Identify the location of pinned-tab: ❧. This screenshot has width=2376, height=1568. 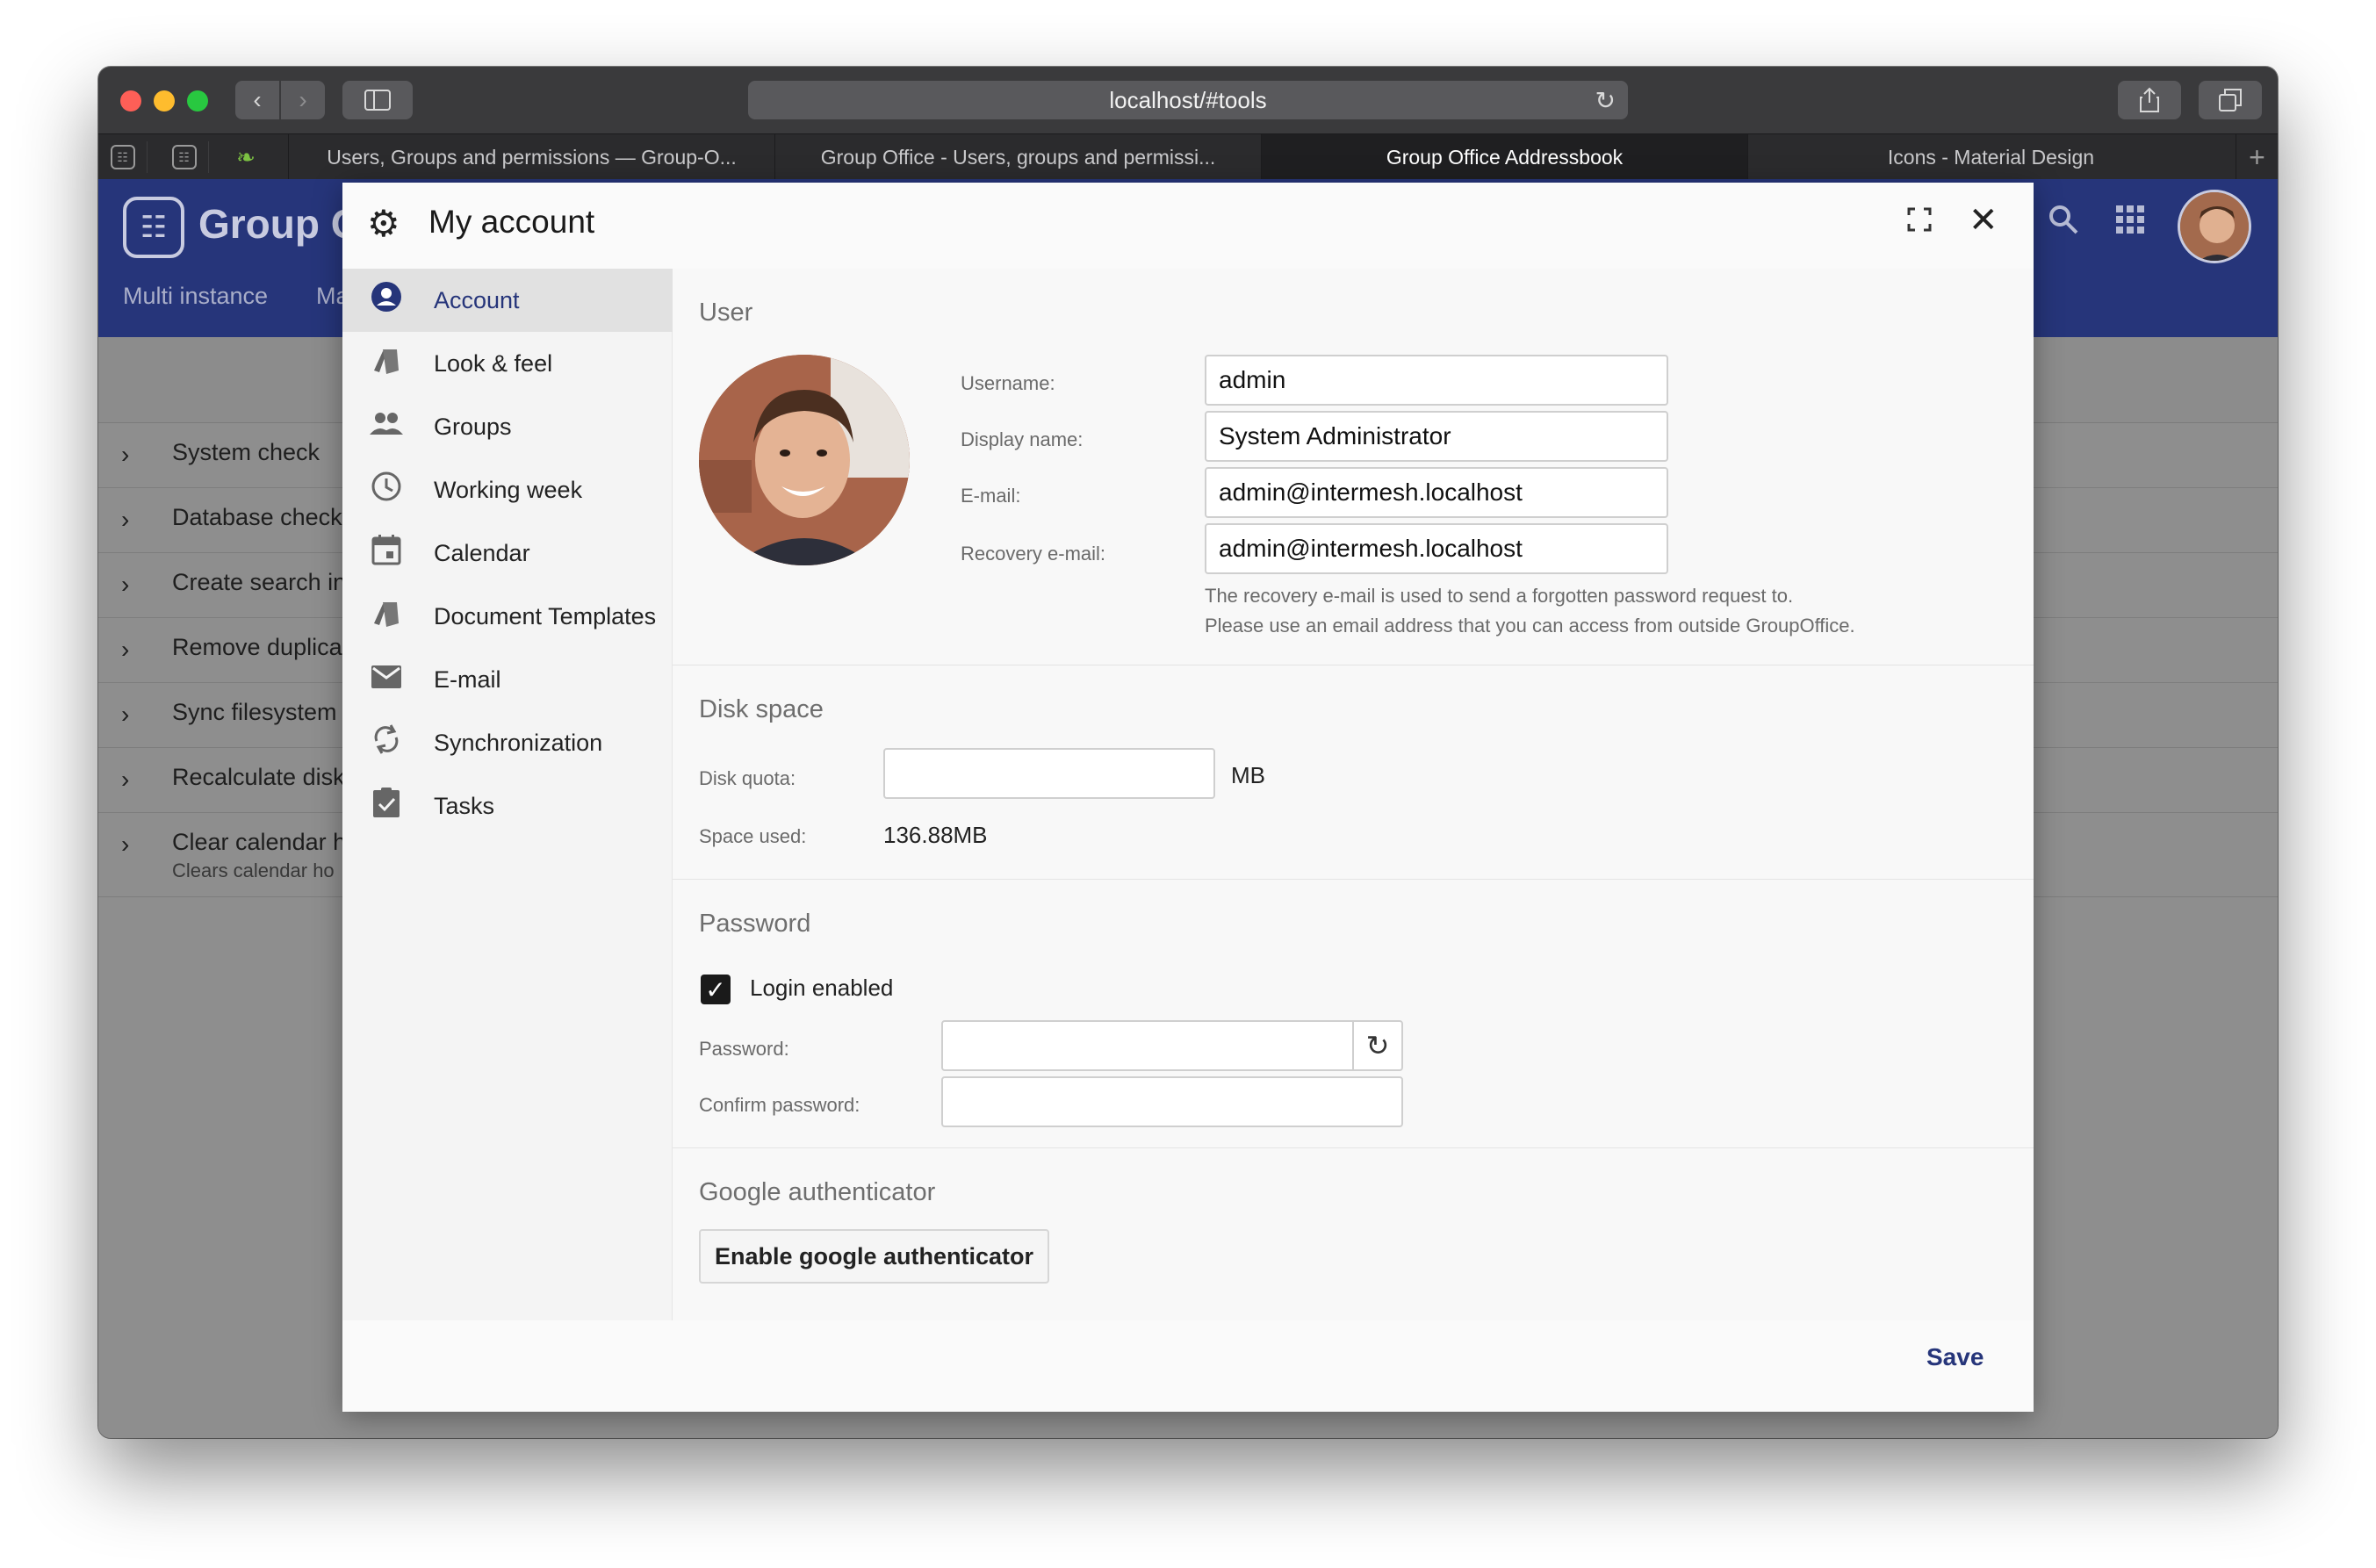
(245, 157).